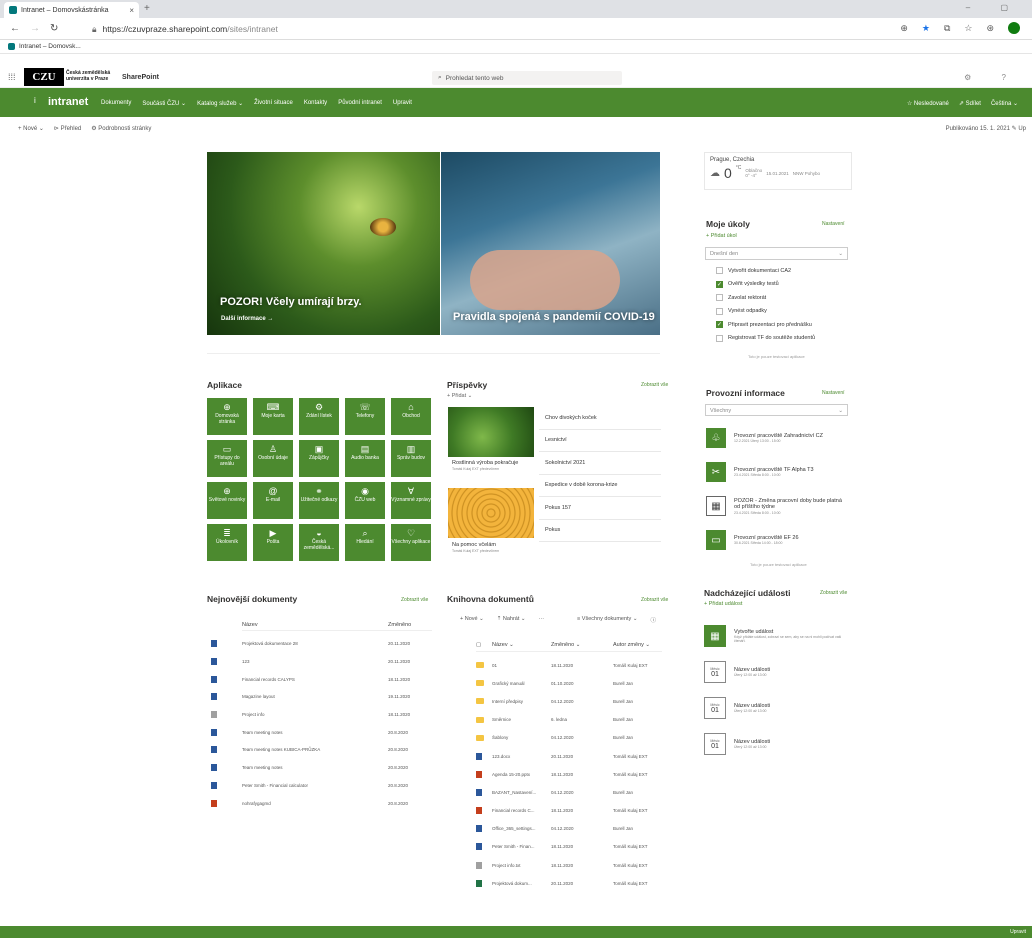 This screenshot has height=938, width=1032. Describe the element at coordinates (833, 593) in the screenshot. I see `events-see-all: Zobrazit vše` at that location.